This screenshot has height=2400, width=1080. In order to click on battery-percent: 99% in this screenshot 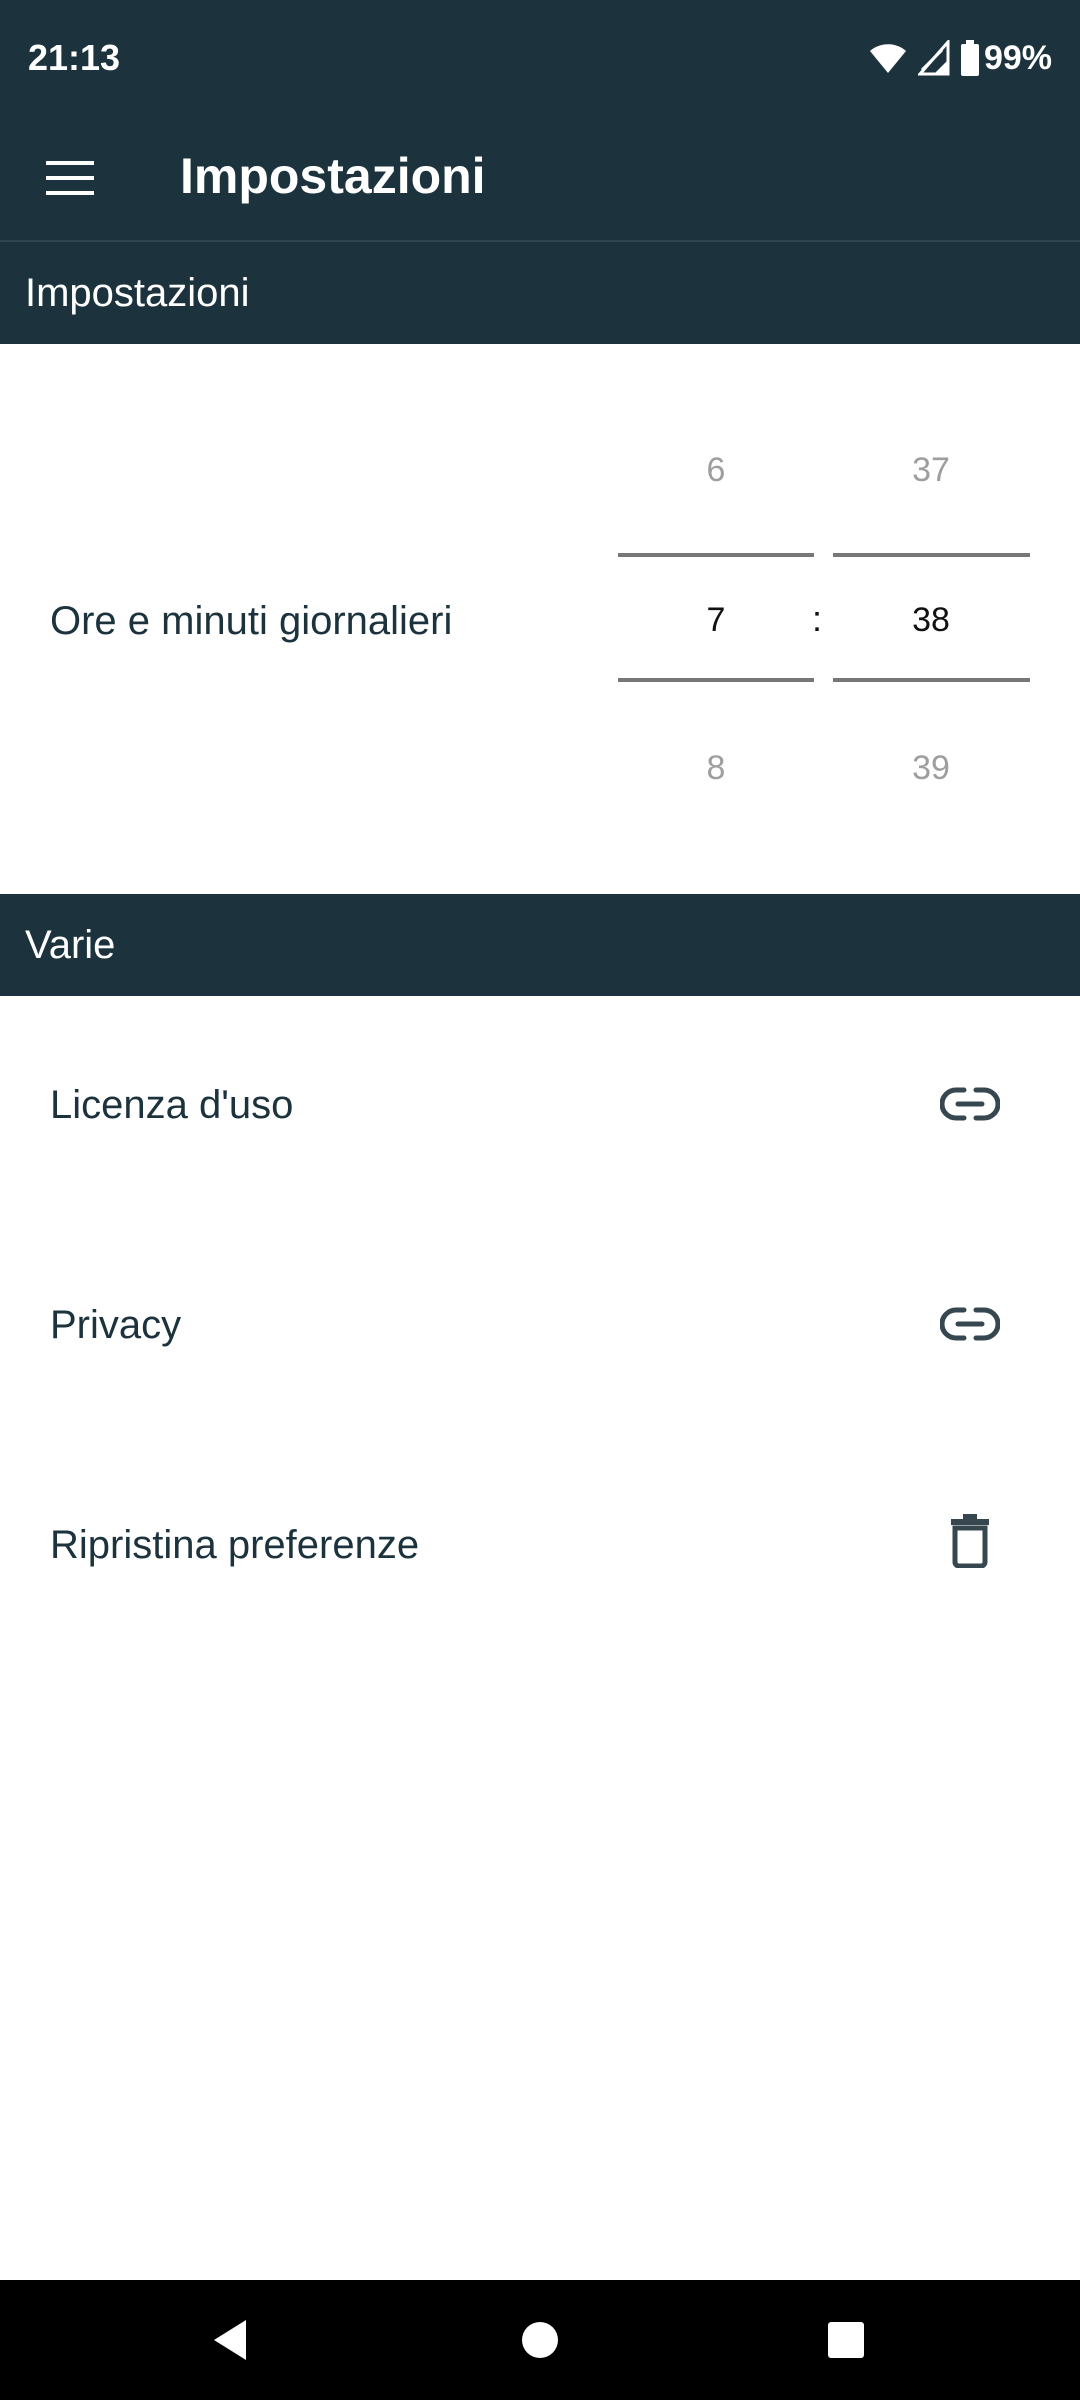, I will do `click(1017, 57)`.